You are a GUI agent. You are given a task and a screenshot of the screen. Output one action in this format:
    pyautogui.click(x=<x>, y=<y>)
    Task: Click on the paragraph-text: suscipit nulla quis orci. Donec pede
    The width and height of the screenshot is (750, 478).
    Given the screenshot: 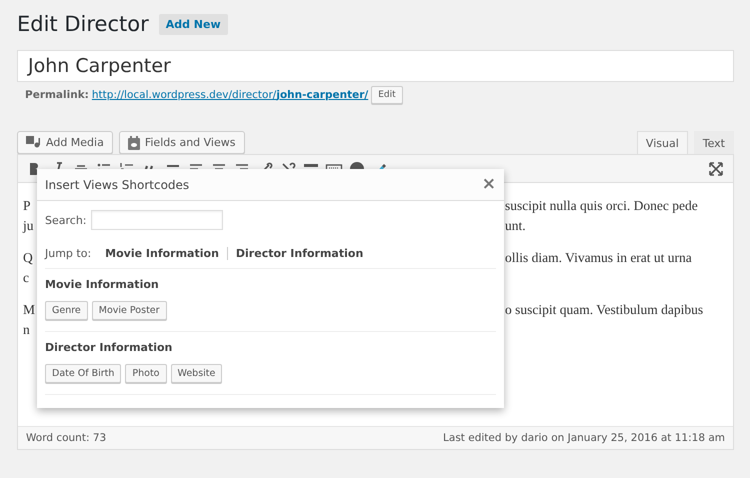 What is the action you would take?
    pyautogui.click(x=601, y=205)
    